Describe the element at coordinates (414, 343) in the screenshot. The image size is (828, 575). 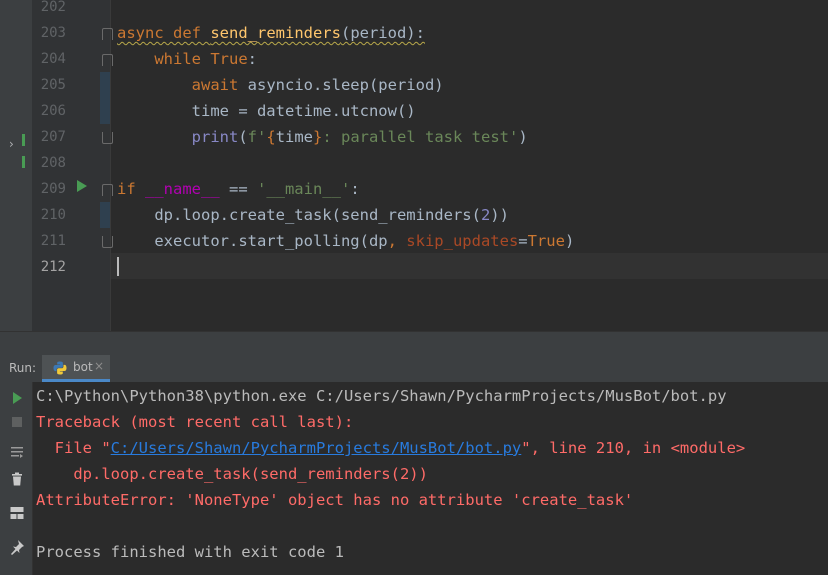
I see `panel-splitter` at that location.